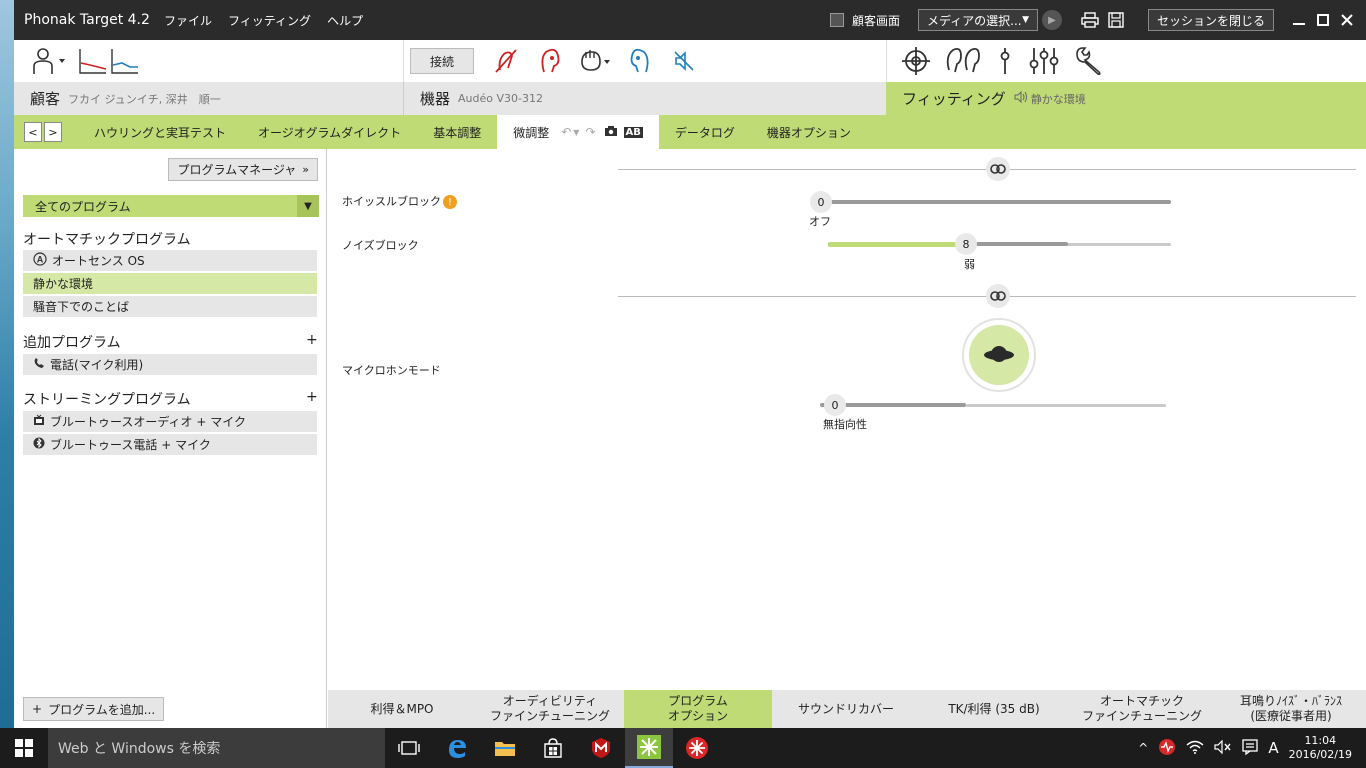  I want to click on task-view-icon, so click(409, 748).